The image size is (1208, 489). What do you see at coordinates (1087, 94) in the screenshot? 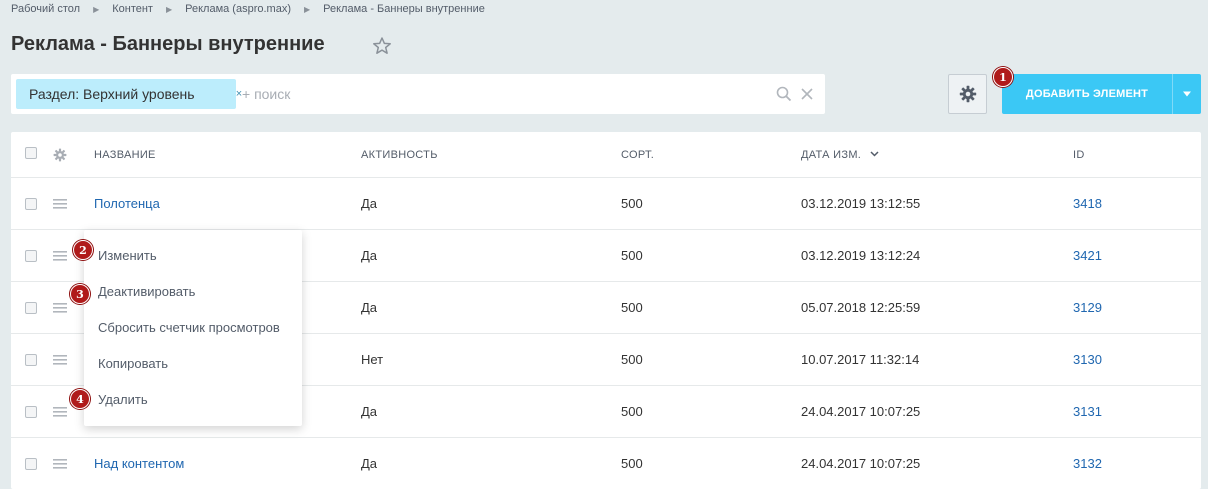
I see `add-element-button: Добавить элемент` at bounding box center [1087, 94].